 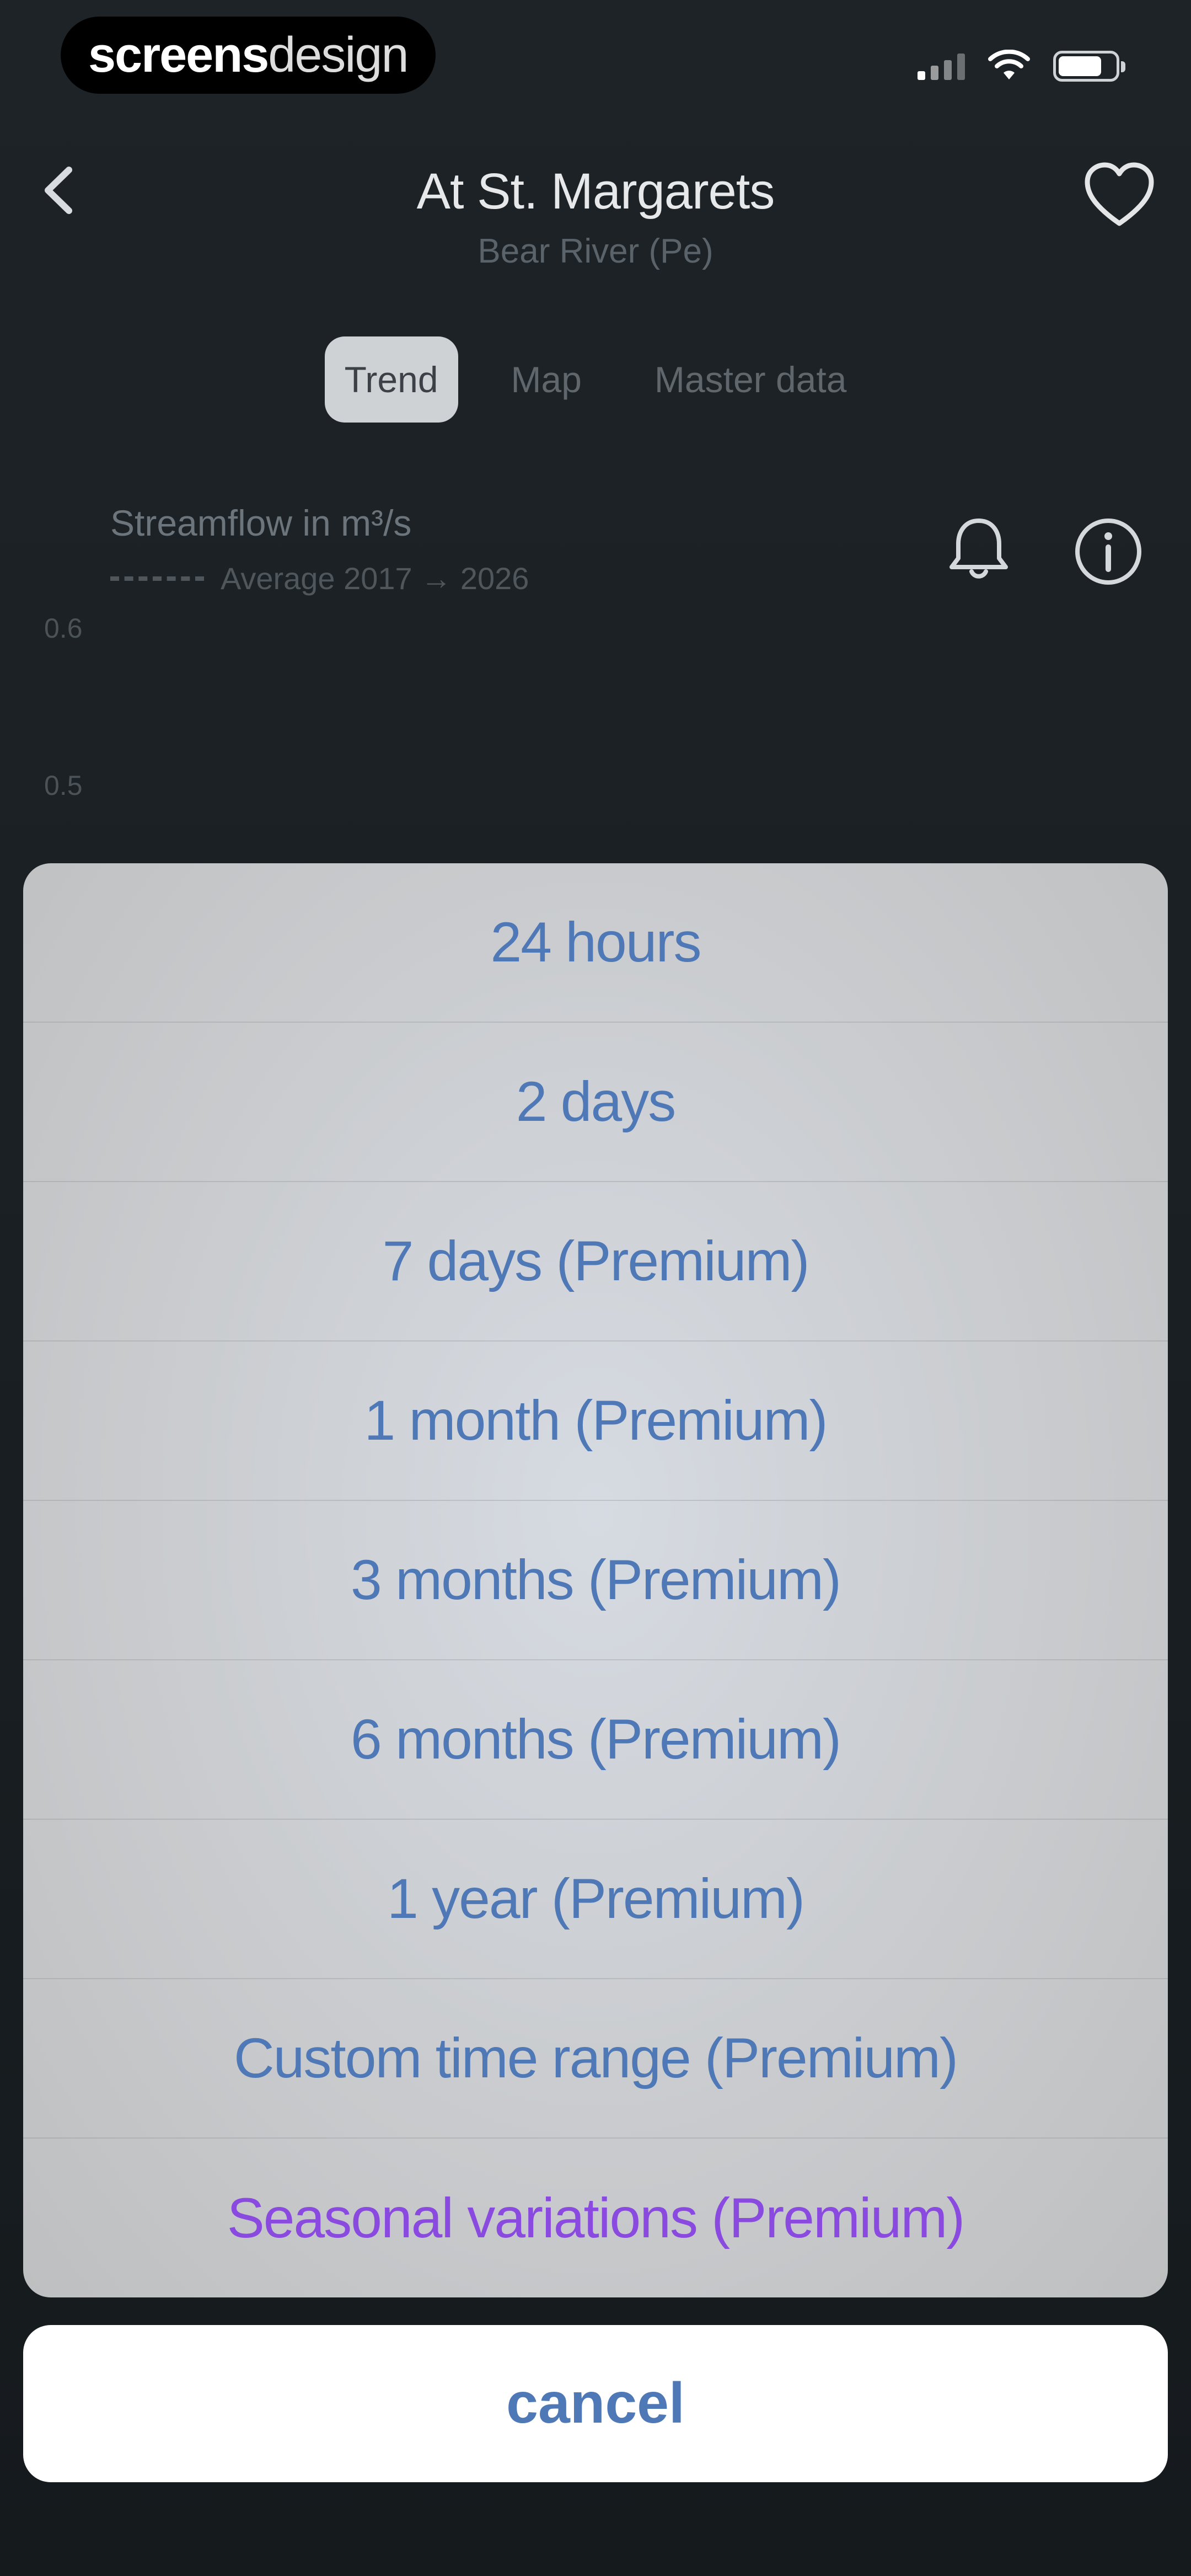 I want to click on option-24-hours: 24 hours, so click(x=595, y=943).